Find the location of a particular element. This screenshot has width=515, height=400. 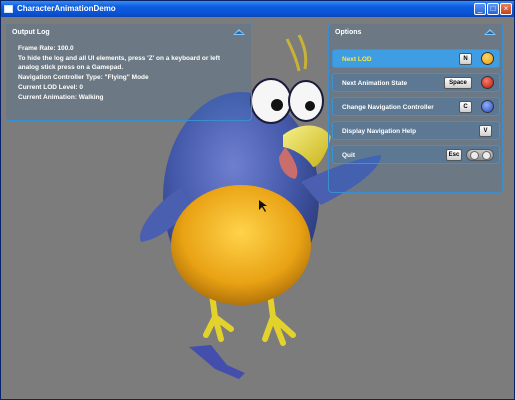

option-change-navigation-controller: Change Navigation Controller C is located at coordinates (416, 106).